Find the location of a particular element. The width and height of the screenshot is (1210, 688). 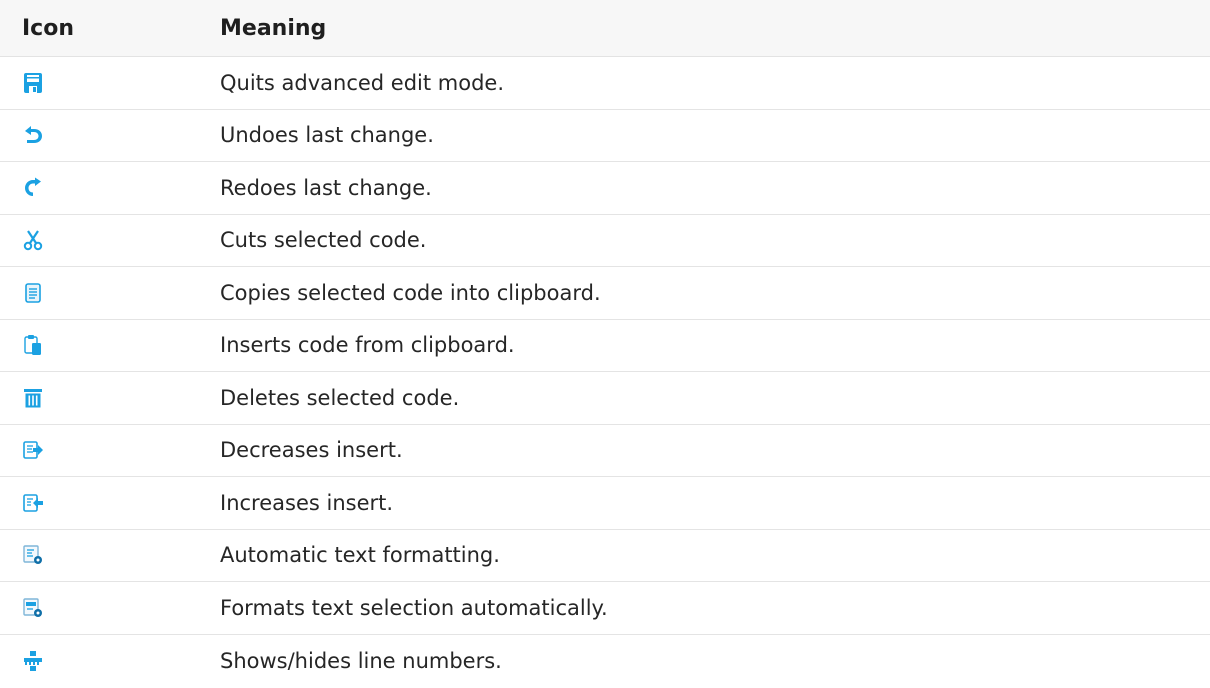

row-meaning: Quits advanced edit mode. is located at coordinates (362, 82).